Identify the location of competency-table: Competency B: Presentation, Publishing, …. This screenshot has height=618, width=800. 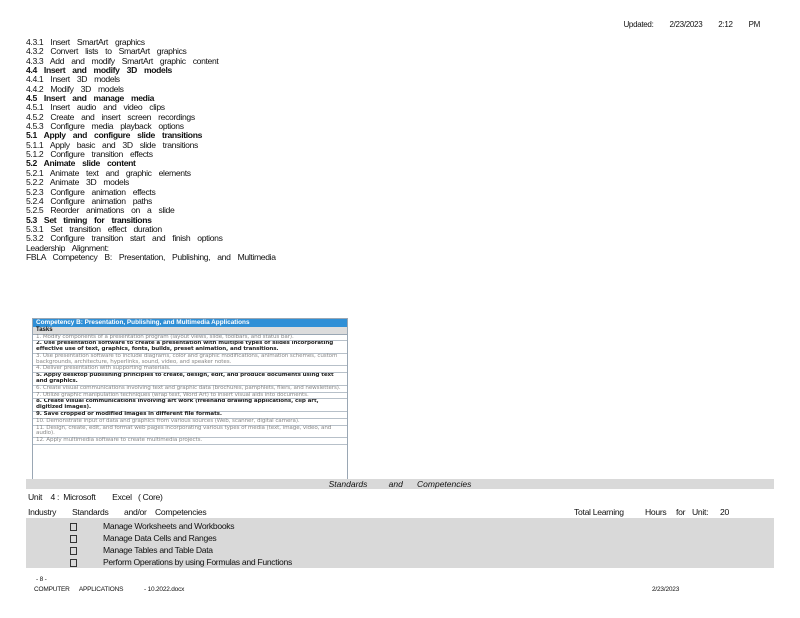
(190, 399).